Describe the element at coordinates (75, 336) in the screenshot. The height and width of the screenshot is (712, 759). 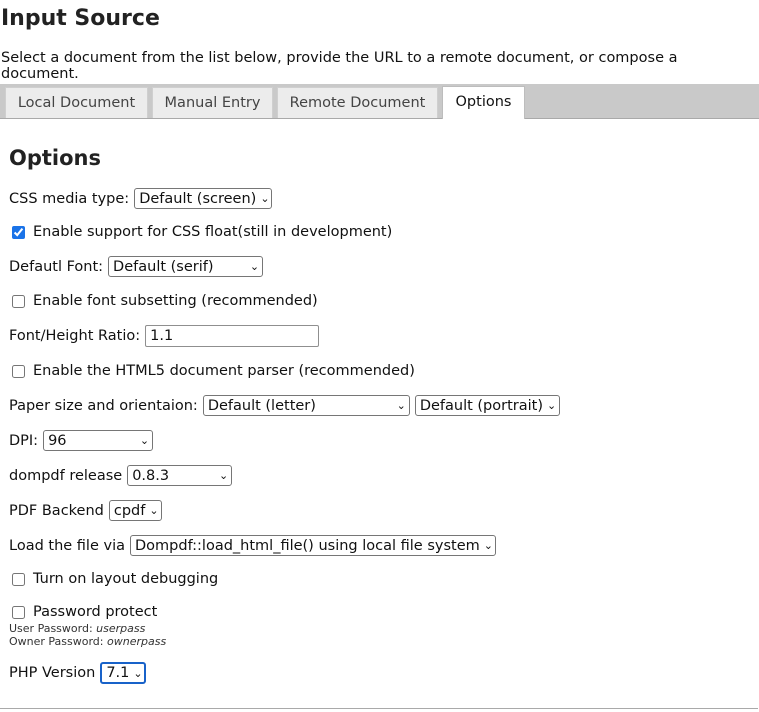
I see `font-height-ratio-label: Font/Height Ratio:` at that location.